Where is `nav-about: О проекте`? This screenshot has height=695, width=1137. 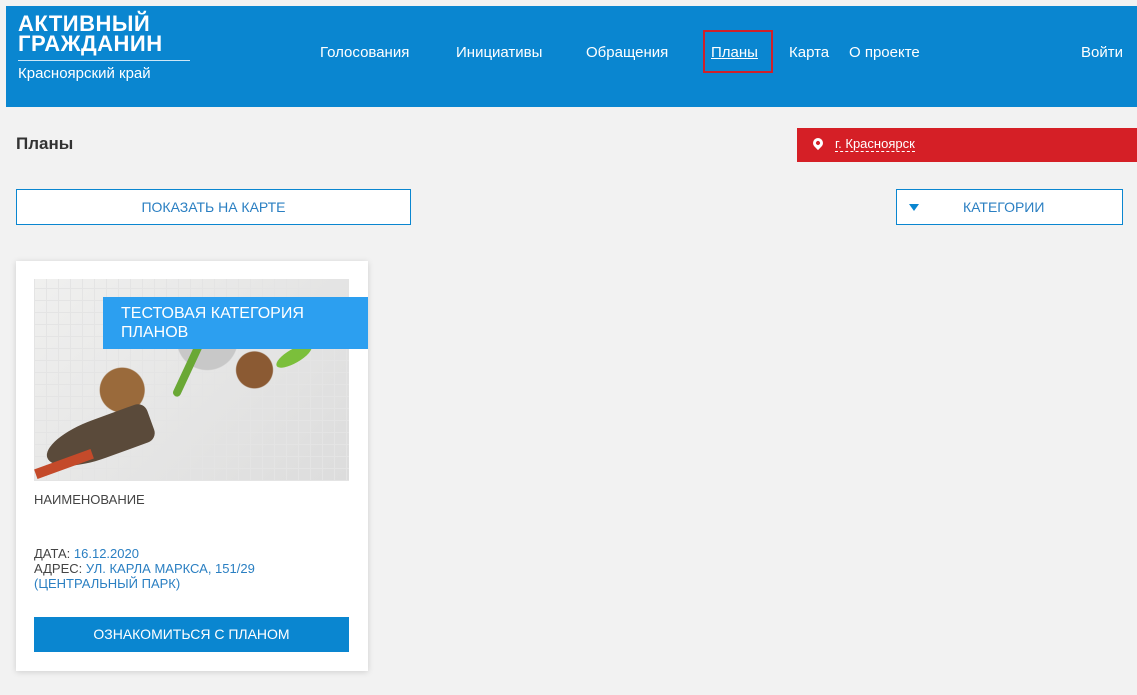 nav-about: О проекте is located at coordinates (884, 52).